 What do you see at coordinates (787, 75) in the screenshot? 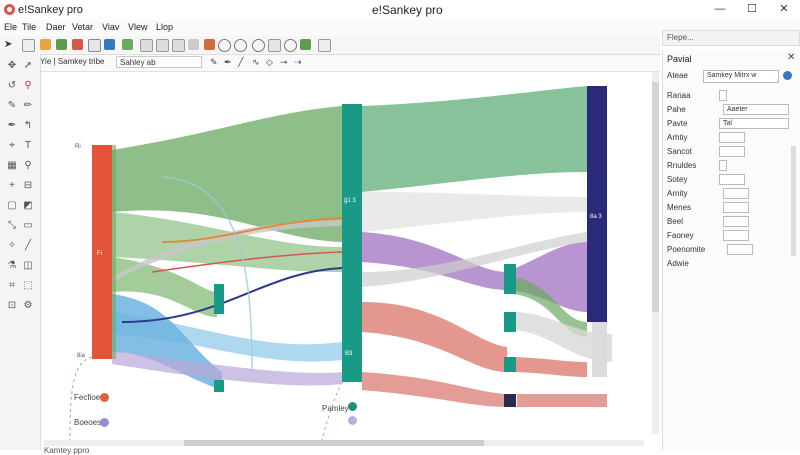
I see `info-icon` at bounding box center [787, 75].